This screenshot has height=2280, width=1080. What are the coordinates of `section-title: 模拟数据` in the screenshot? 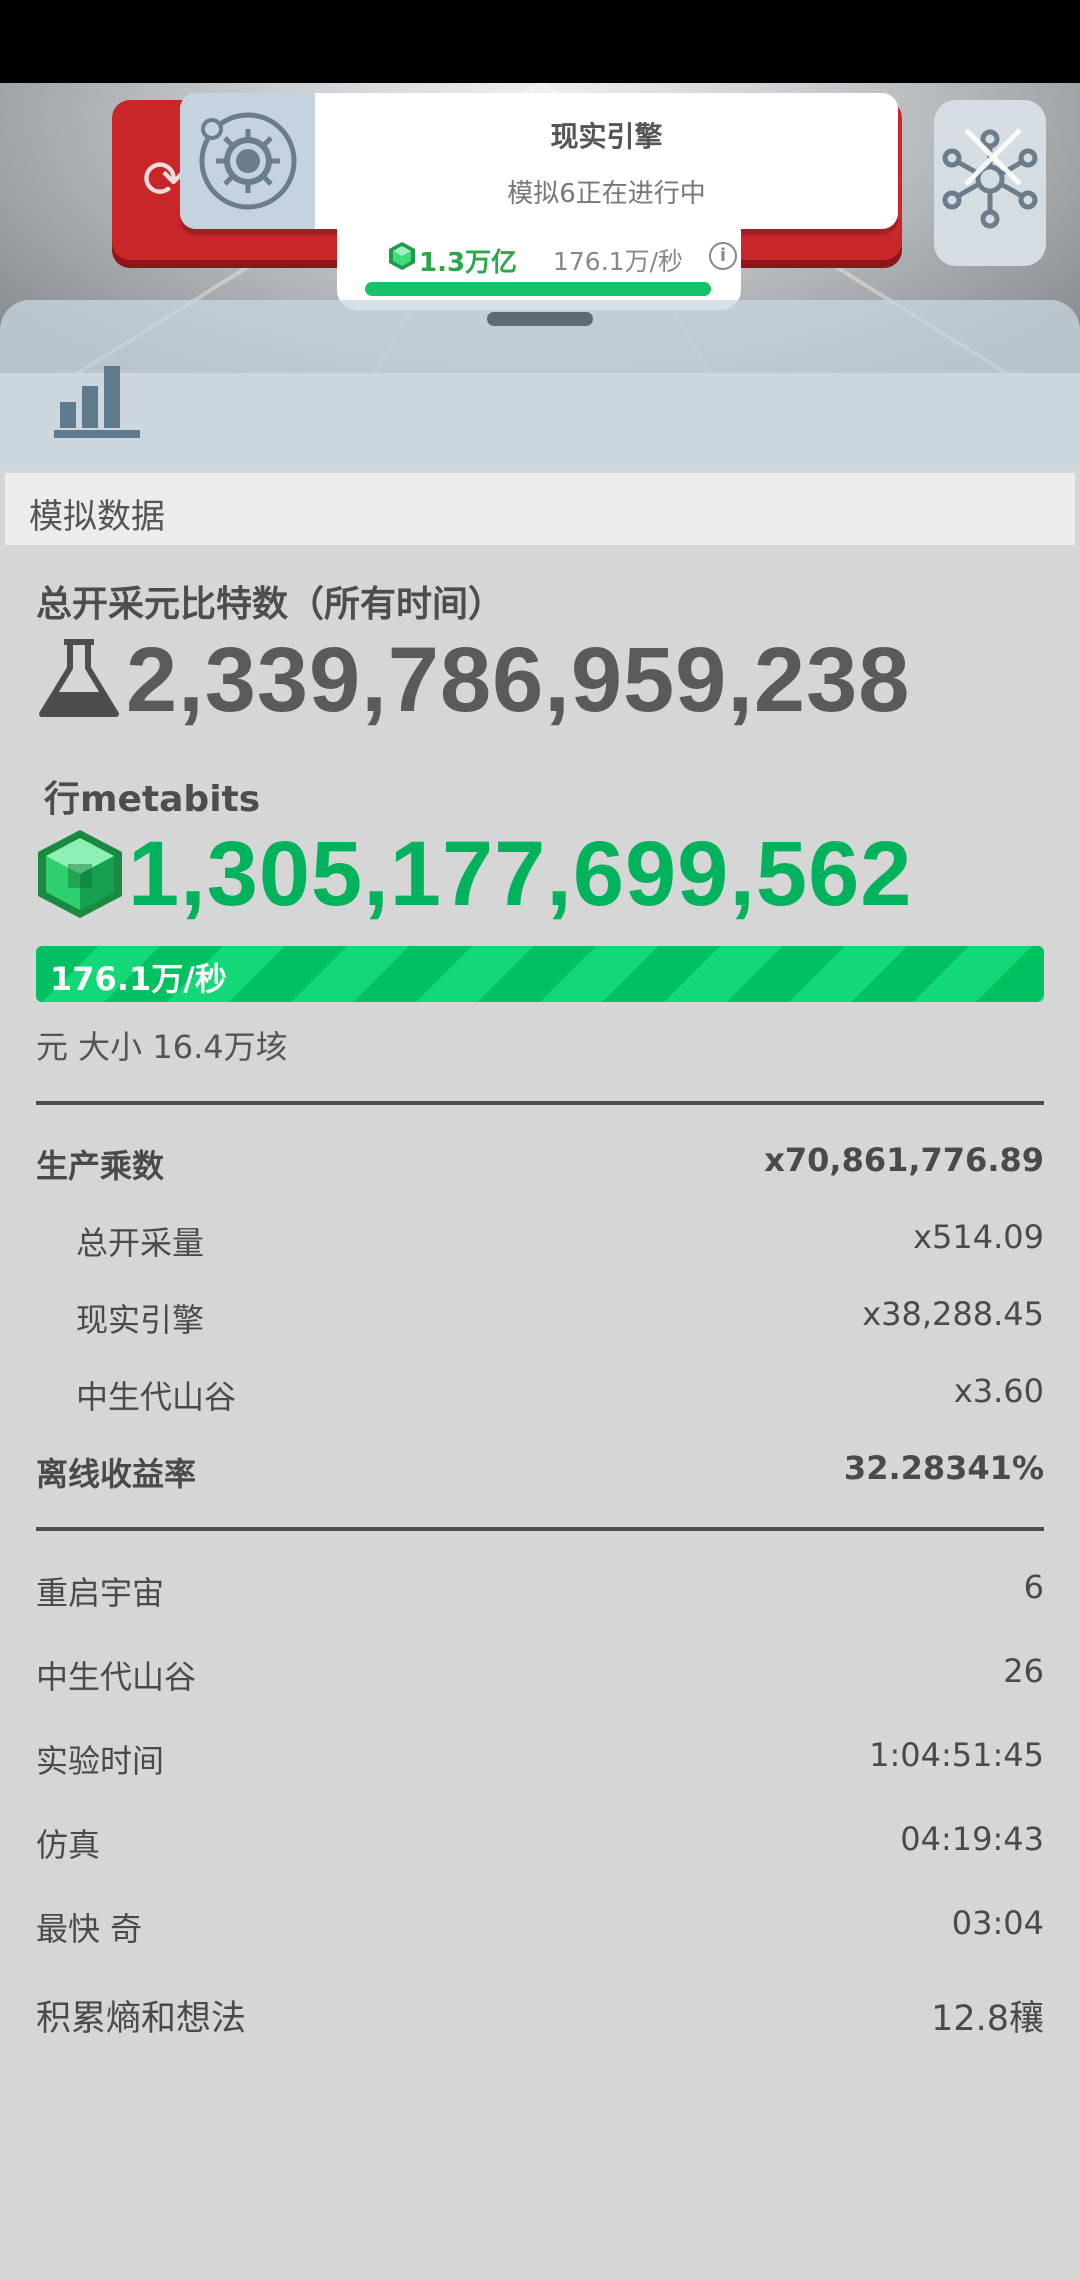 It's located at (97, 517).